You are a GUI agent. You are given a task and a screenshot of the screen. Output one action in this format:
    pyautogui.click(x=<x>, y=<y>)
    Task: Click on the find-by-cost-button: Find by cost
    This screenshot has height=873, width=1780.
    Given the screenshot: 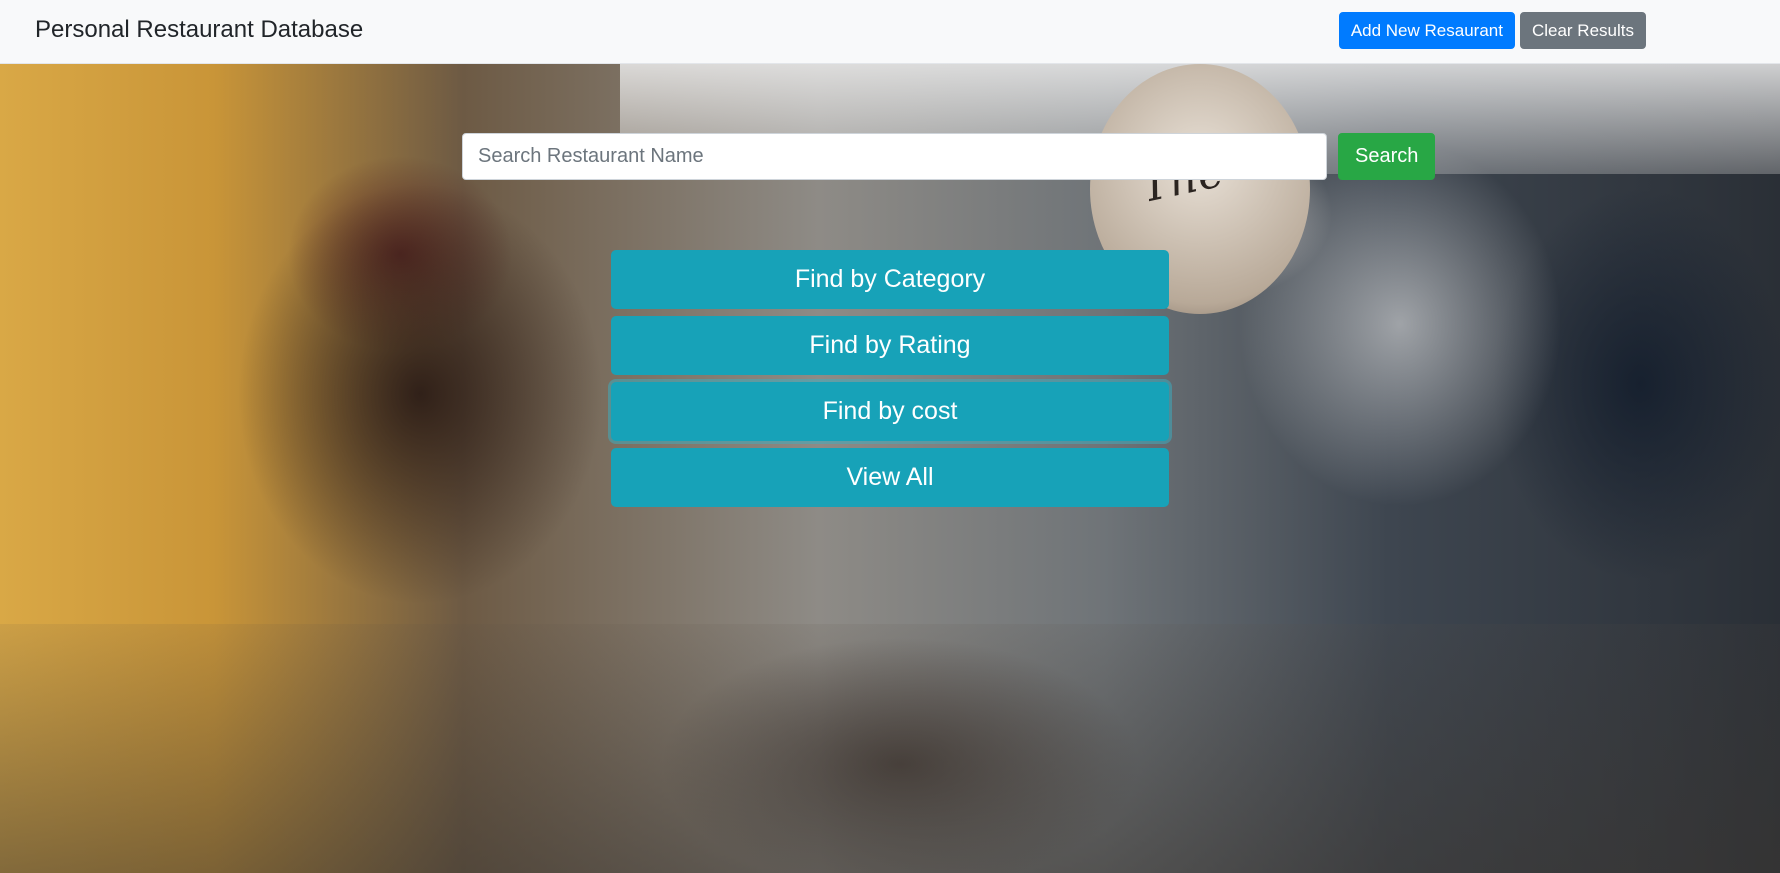 What is the action you would take?
    pyautogui.click(x=890, y=411)
    